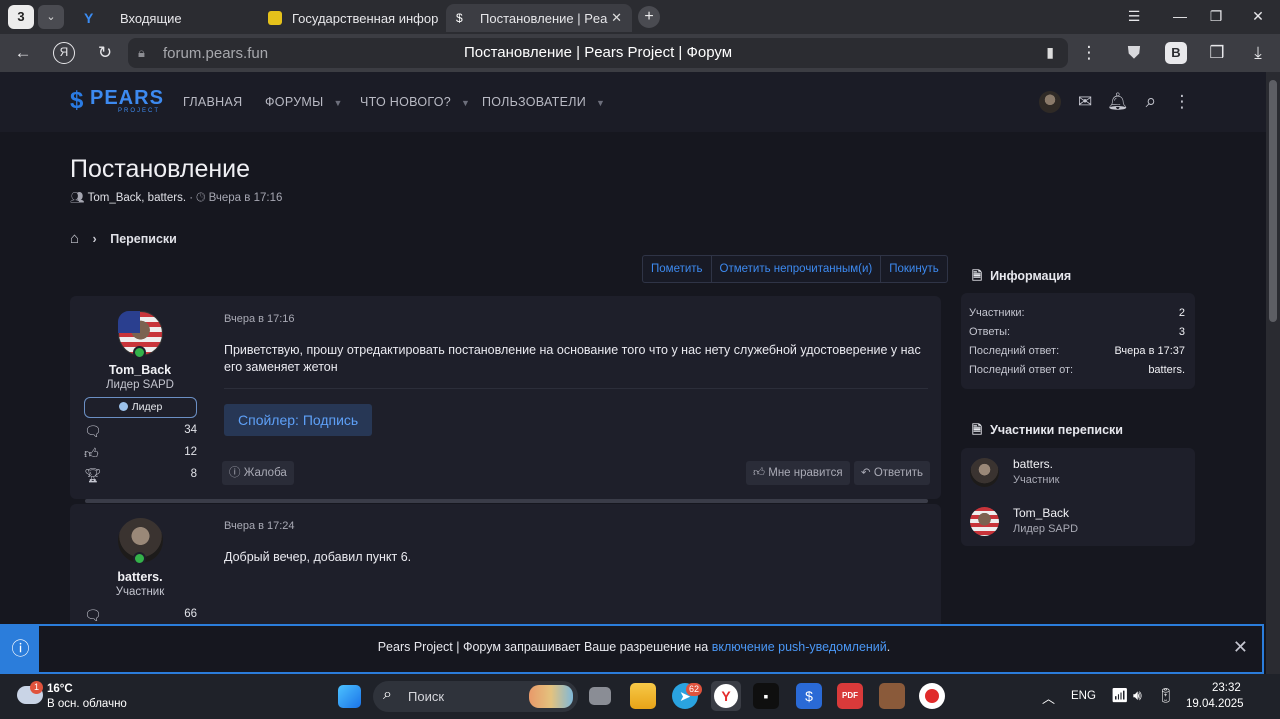  What do you see at coordinates (349, 696) in the screenshot?
I see `windows-start-icon` at bounding box center [349, 696].